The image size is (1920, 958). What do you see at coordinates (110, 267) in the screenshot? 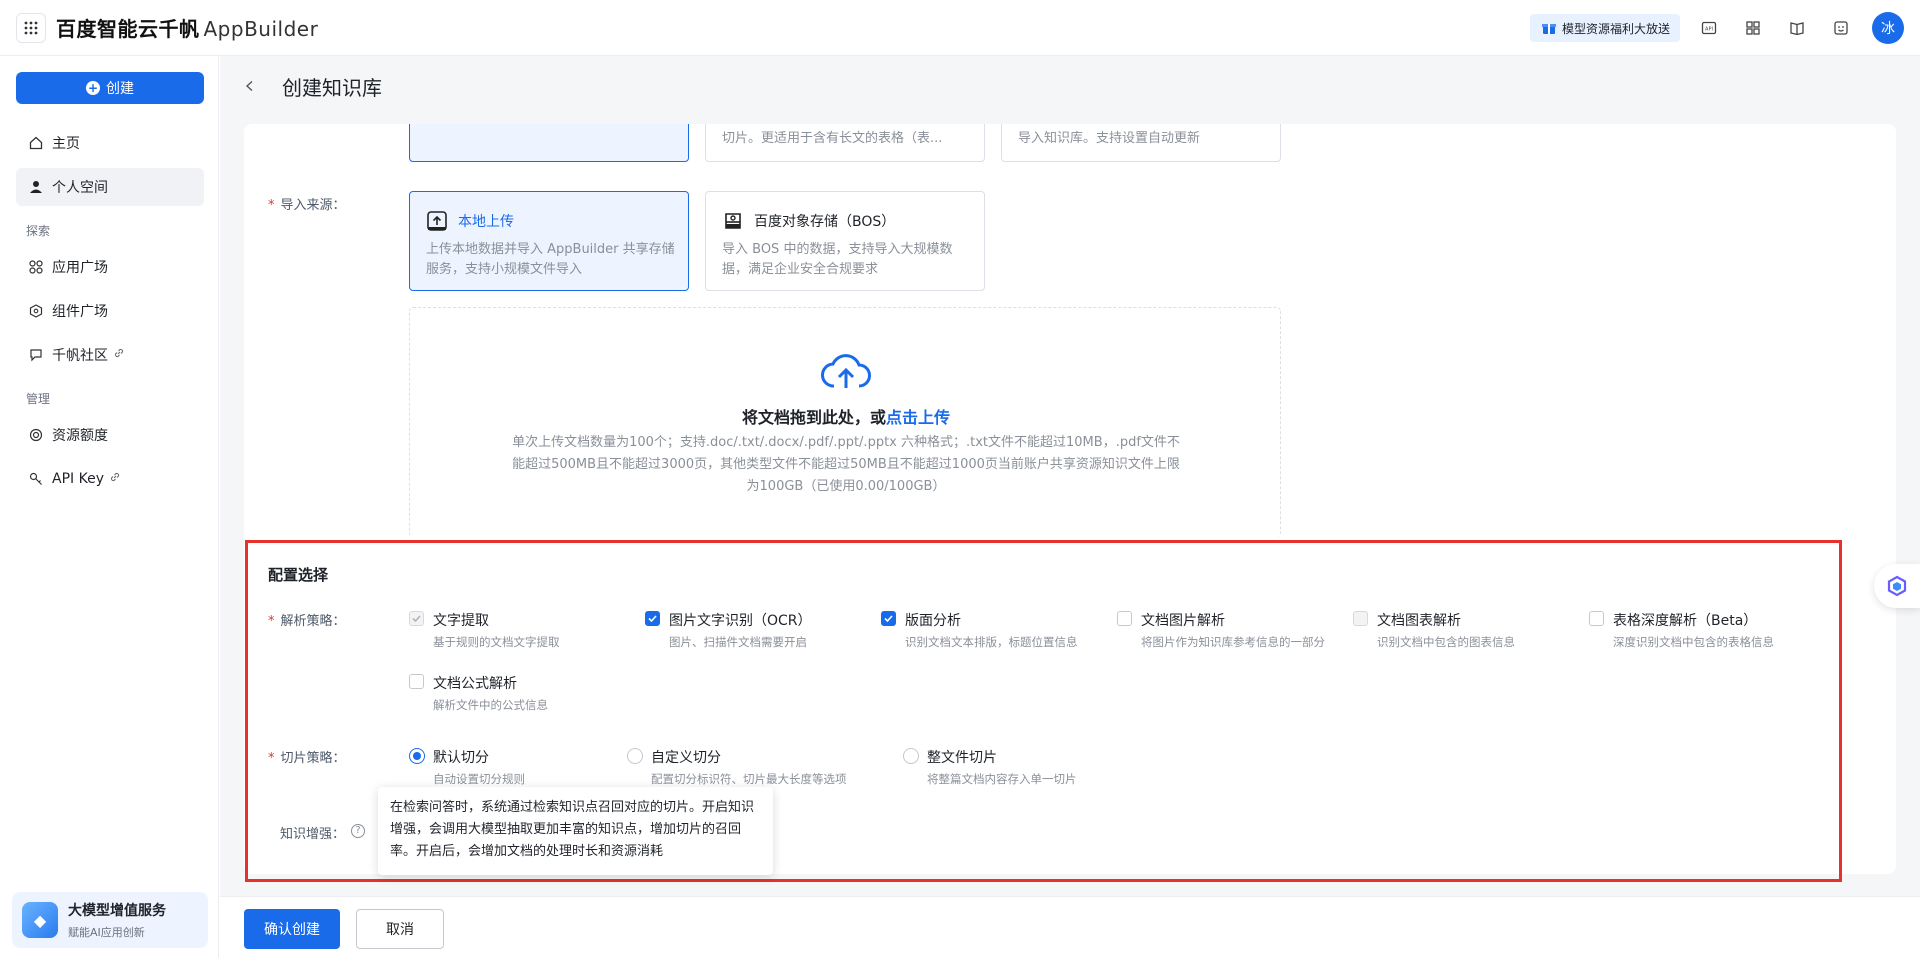
I see `sidebar-item-app-square: 应用广场` at bounding box center [110, 267].